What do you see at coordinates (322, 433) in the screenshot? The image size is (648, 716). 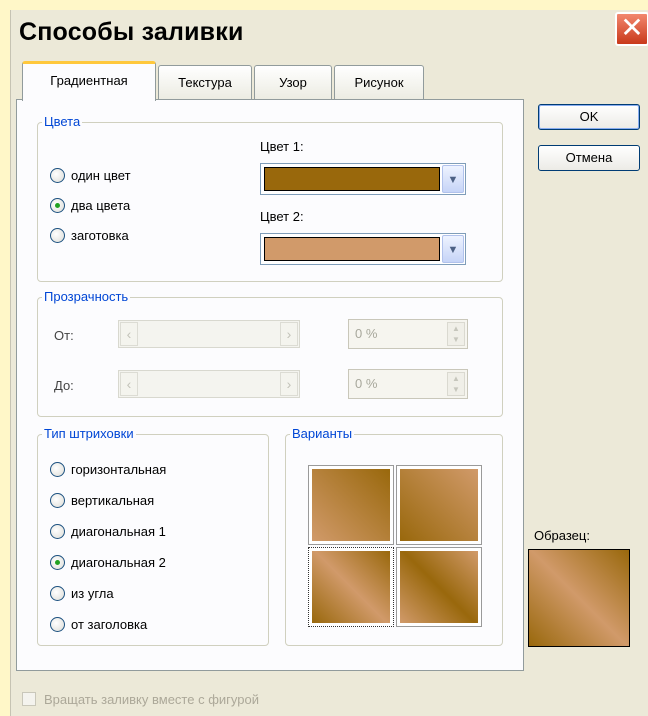 I see `variants-group-label: Варианты` at bounding box center [322, 433].